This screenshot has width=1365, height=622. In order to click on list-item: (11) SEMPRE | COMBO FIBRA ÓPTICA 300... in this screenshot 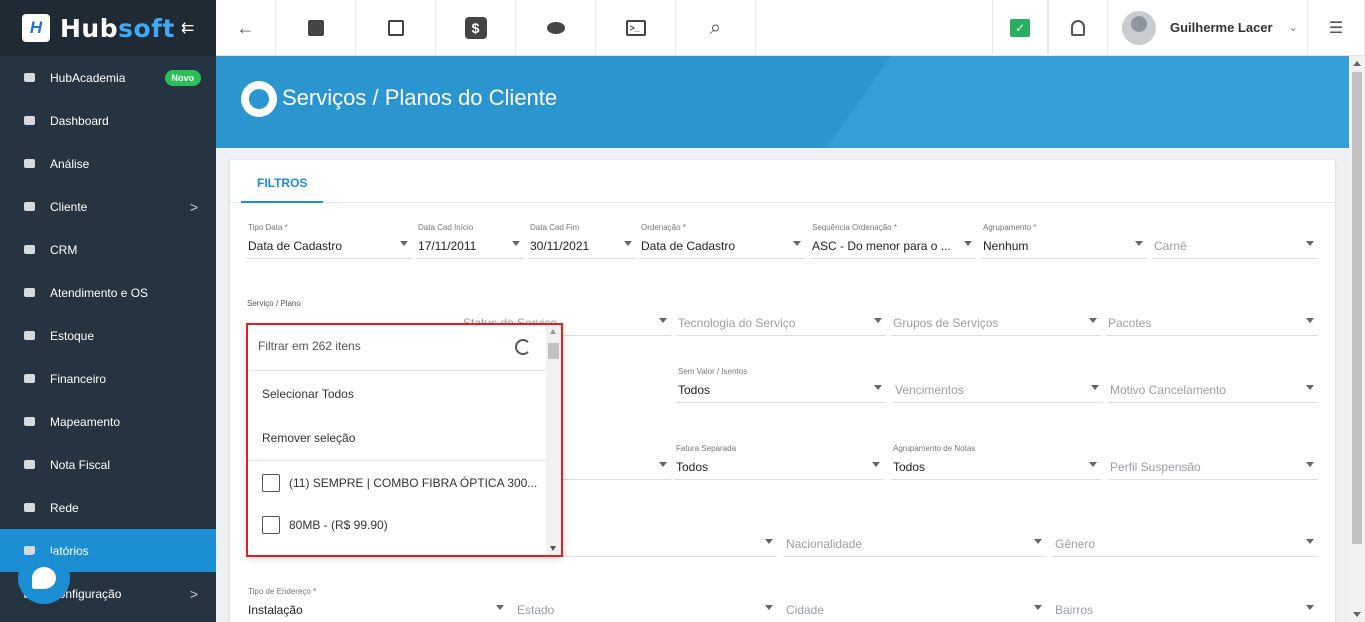, I will do `click(399, 483)`.